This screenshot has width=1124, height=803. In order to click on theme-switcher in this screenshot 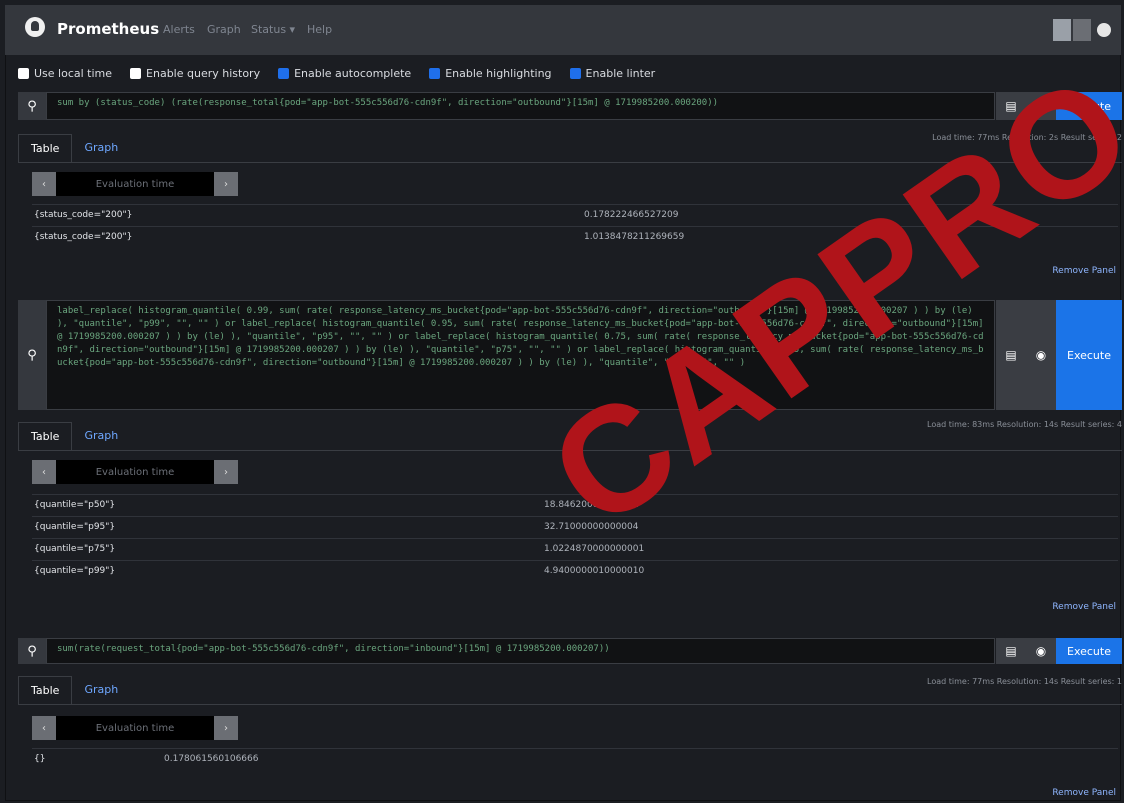, I will do `click(1082, 30)`.